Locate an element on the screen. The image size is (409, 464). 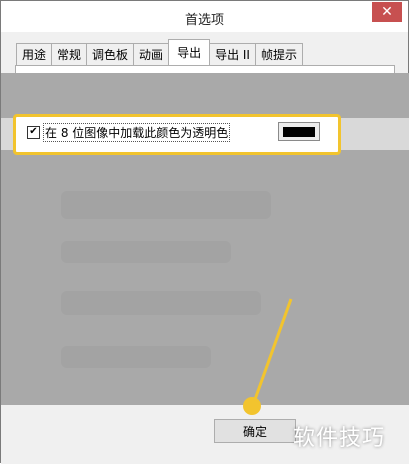
tab-label: 导出 is located at coordinates (189, 53).